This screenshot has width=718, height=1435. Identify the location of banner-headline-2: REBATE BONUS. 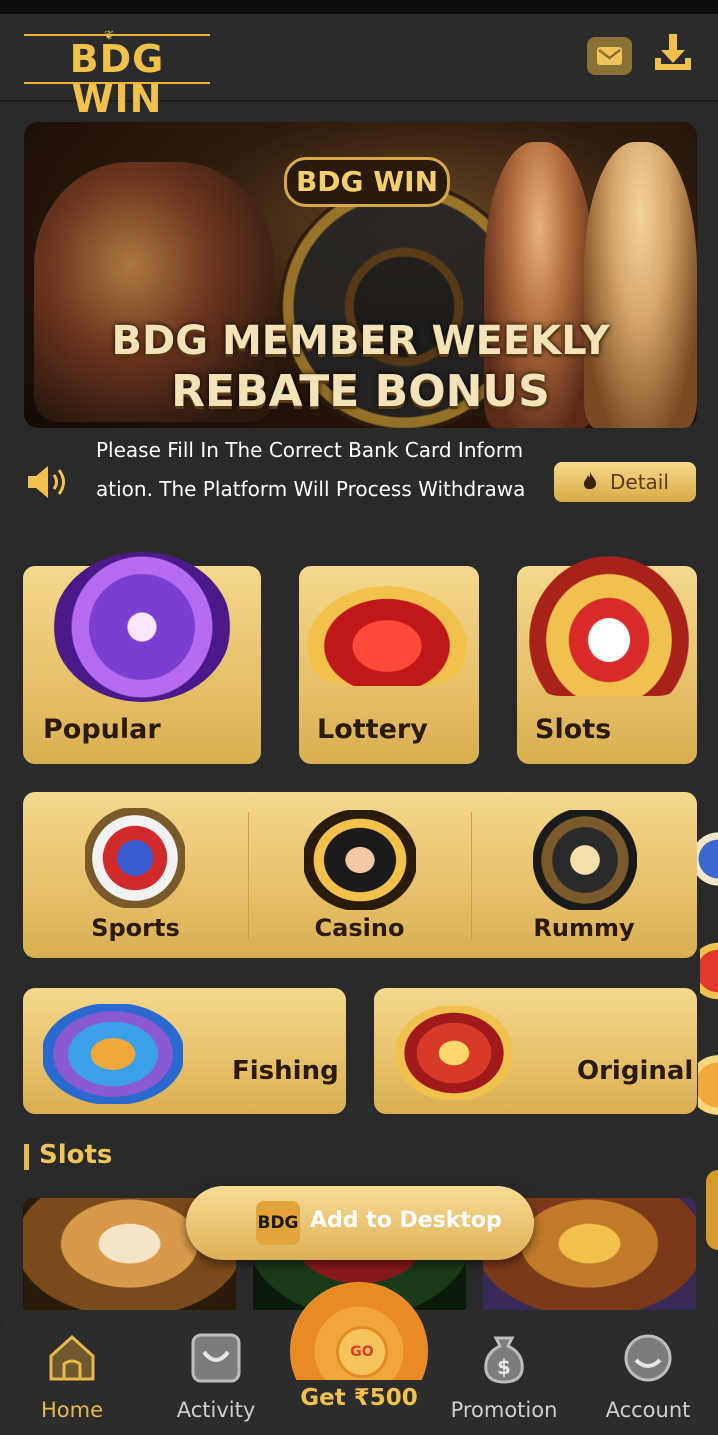
(360, 391).